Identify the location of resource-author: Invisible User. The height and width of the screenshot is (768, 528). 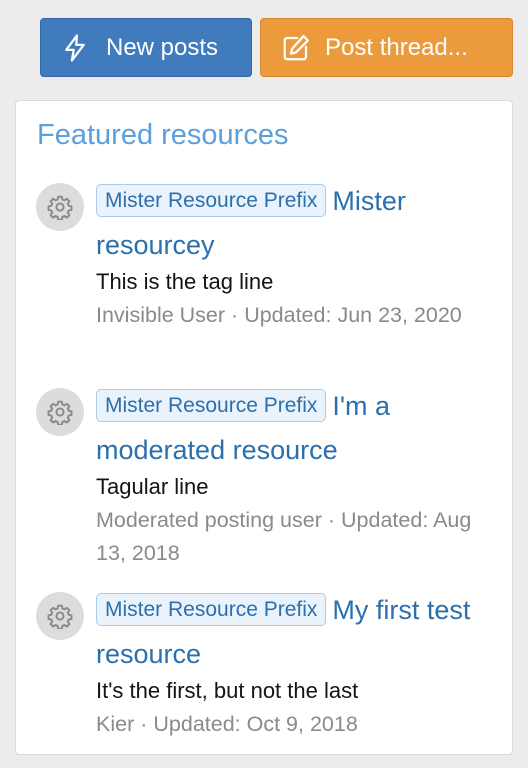
(160, 315).